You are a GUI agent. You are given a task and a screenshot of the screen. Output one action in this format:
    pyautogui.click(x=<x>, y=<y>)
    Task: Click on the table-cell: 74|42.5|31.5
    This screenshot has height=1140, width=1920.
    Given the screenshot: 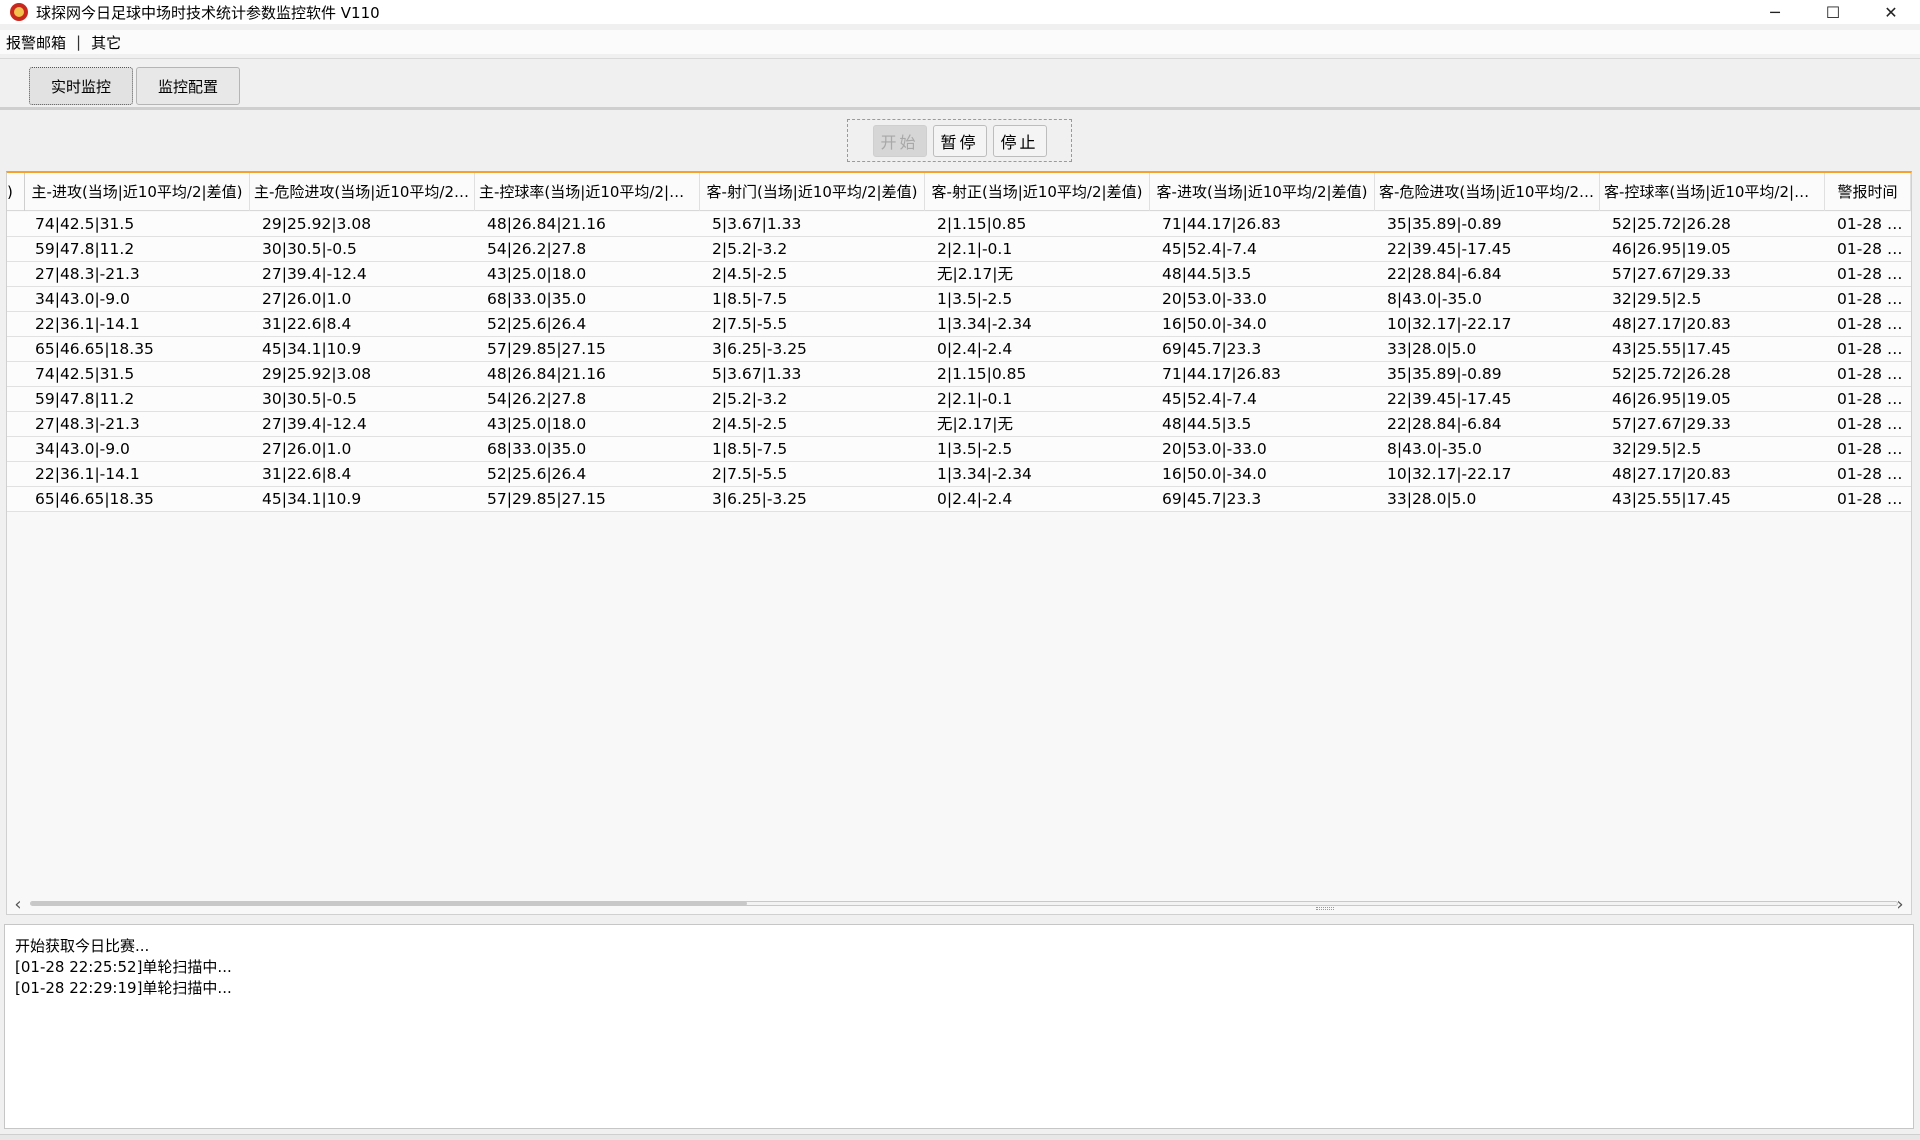 What is the action you would take?
    pyautogui.click(x=85, y=374)
    